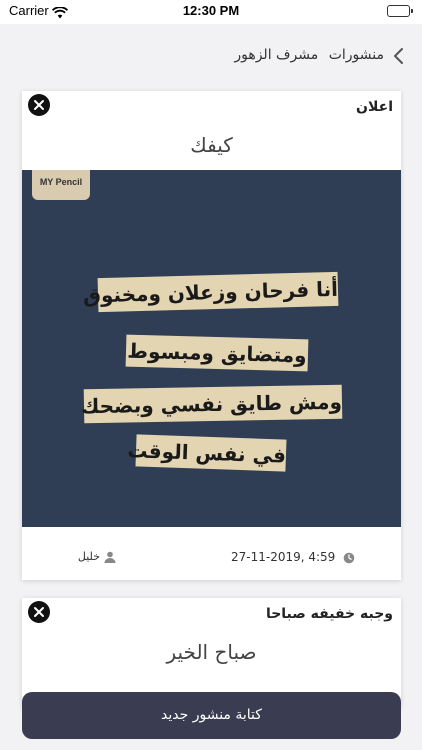 The width and height of the screenshot is (422, 750). I want to click on chevron-left-icon, so click(399, 56).